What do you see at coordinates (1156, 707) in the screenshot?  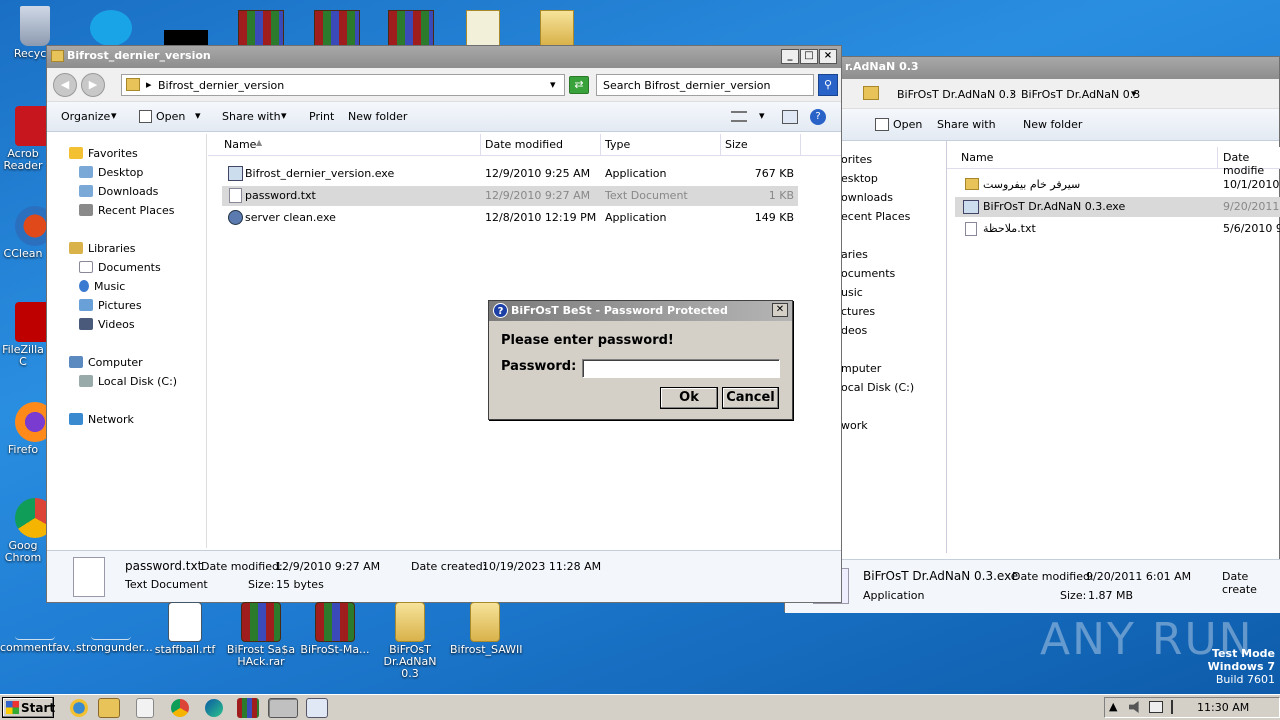 I see `network-icon` at bounding box center [1156, 707].